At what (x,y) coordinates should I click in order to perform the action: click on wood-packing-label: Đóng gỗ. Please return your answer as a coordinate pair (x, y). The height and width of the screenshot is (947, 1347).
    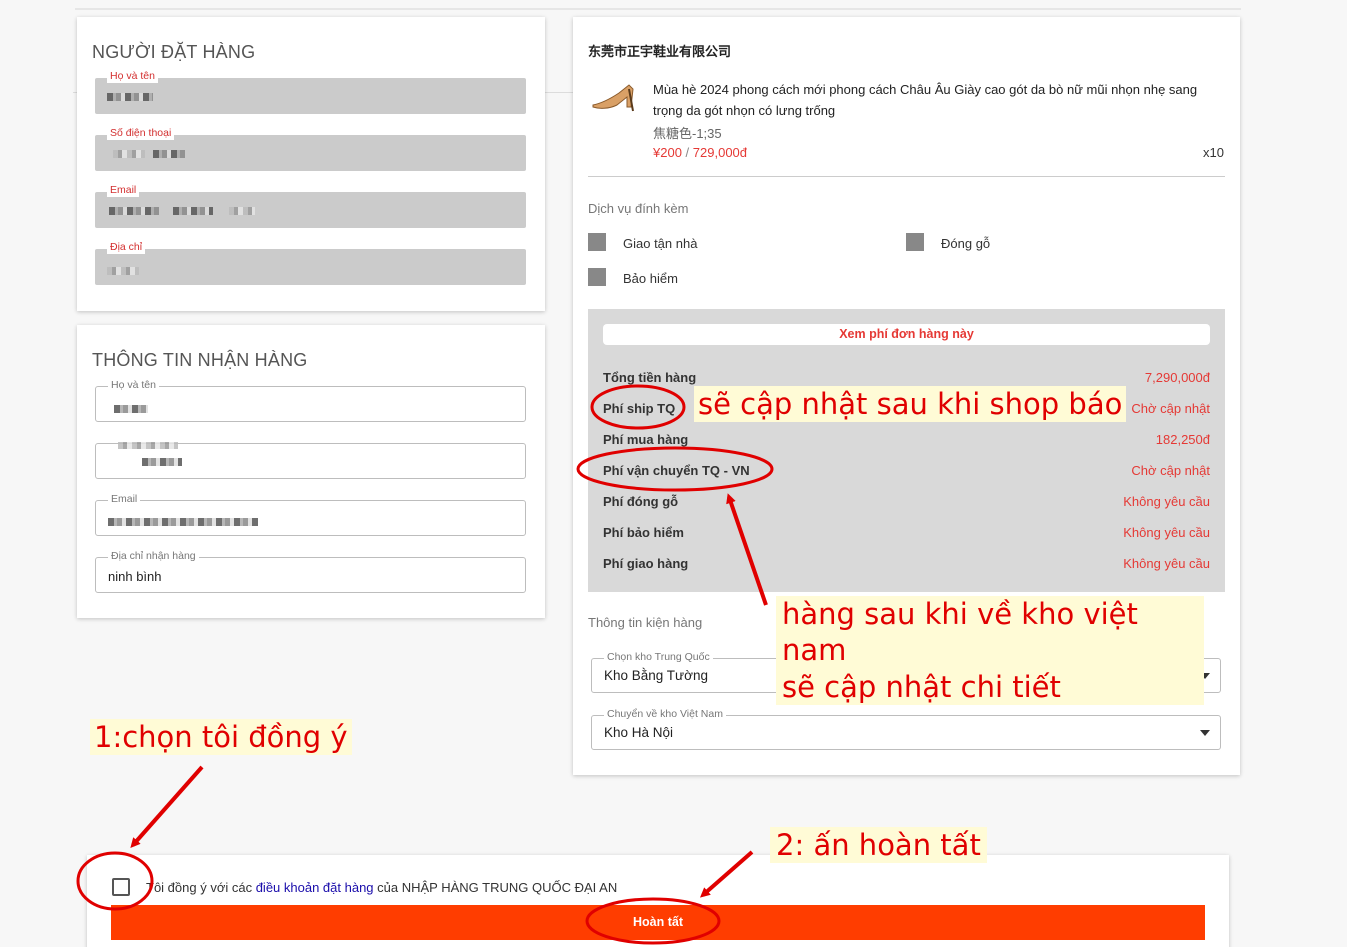
    Looking at the image, I should click on (966, 243).